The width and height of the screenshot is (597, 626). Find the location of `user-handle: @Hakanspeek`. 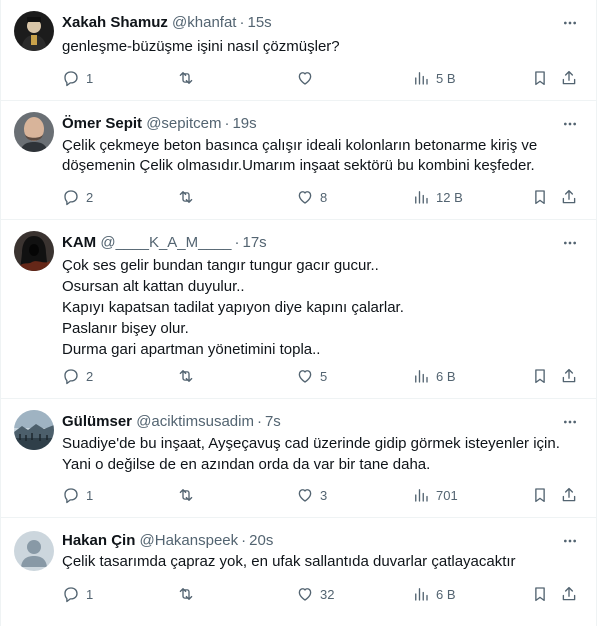

user-handle: @Hakanspeek is located at coordinates (189, 540).